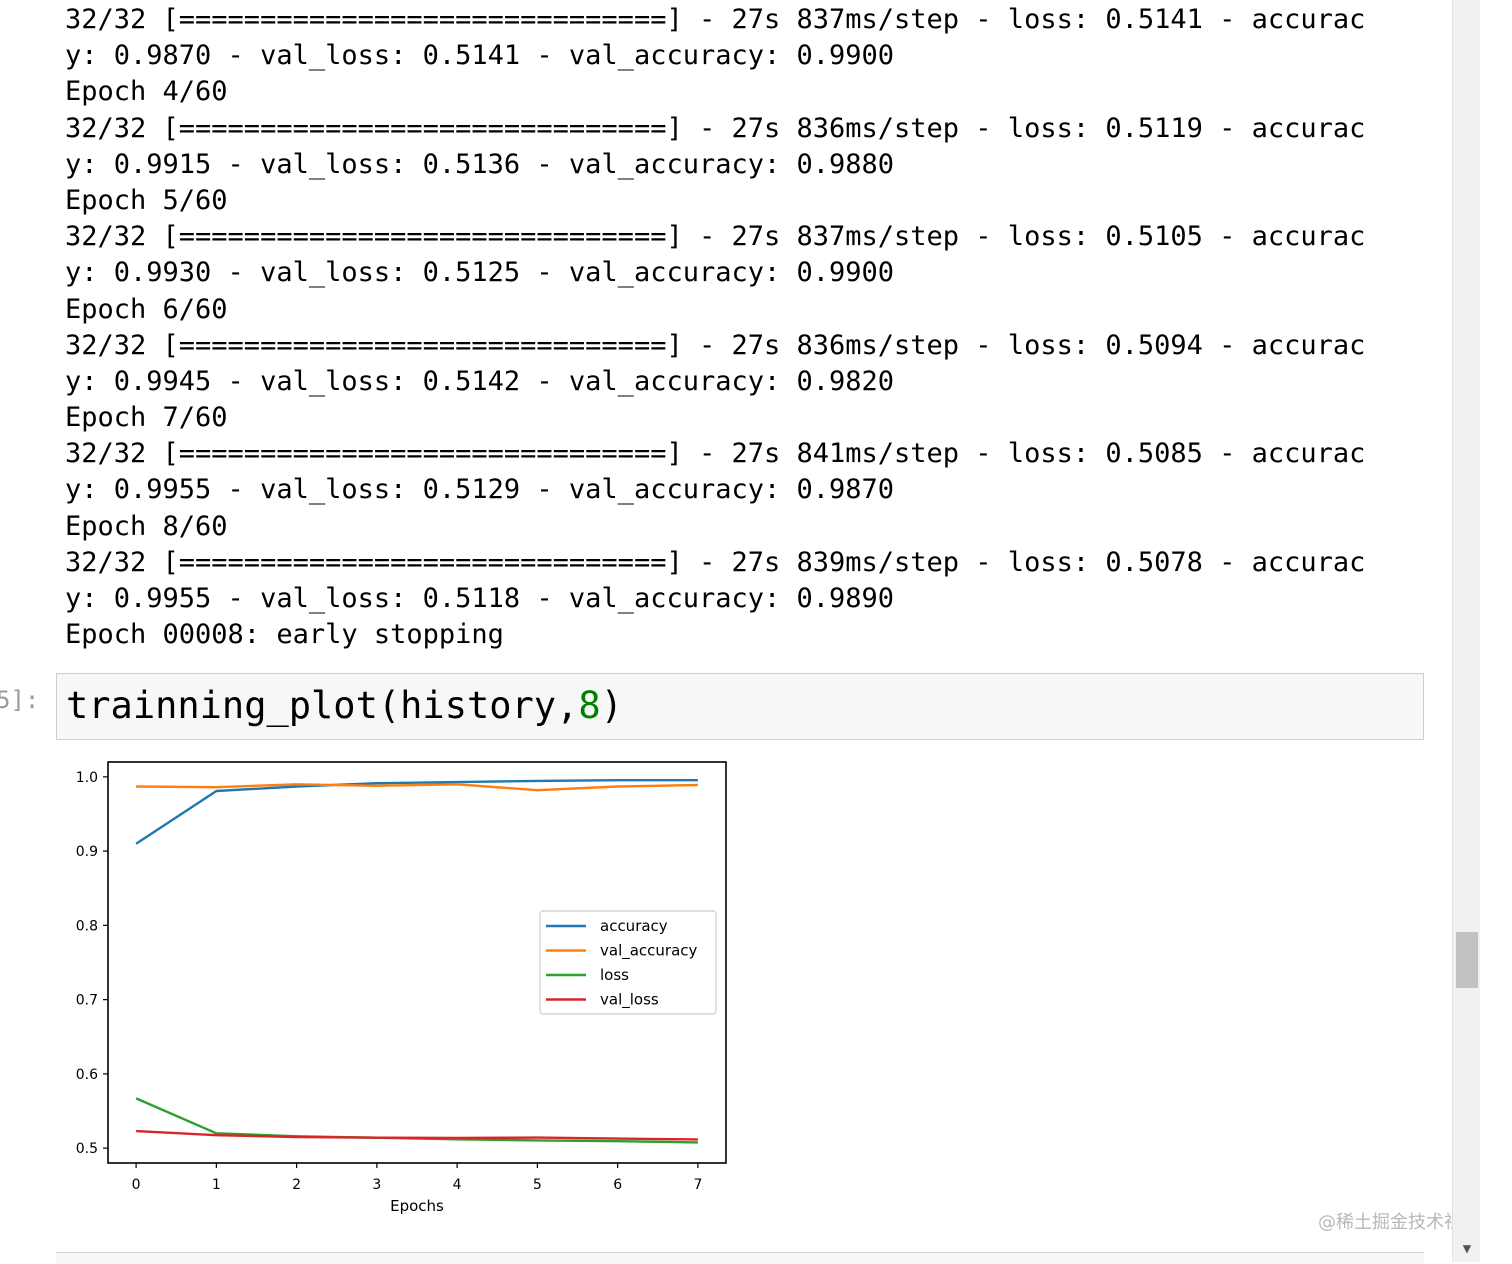 The image size is (1512, 1264). What do you see at coordinates (417, 1206) in the screenshot?
I see `x-axis-label: Epochs` at bounding box center [417, 1206].